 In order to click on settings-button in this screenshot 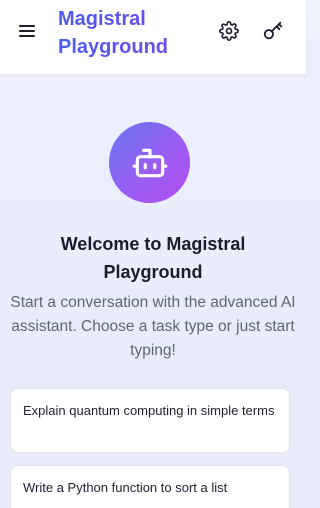, I will do `click(229, 31)`.